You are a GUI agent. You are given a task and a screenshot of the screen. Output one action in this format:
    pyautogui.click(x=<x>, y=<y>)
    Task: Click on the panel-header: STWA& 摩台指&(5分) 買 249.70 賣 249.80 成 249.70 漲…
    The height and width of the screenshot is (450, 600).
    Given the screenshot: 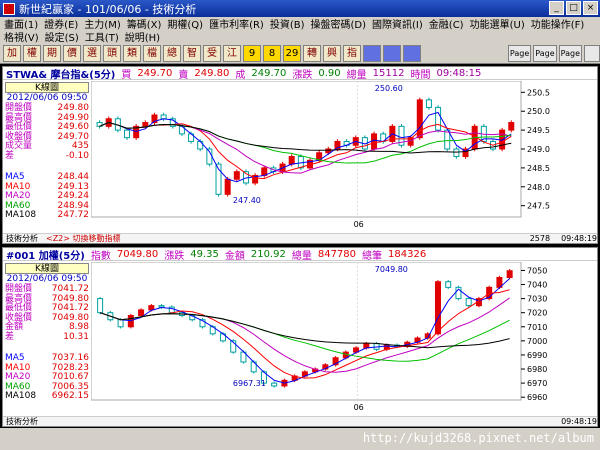 What is the action you would take?
    pyautogui.click(x=300, y=74)
    